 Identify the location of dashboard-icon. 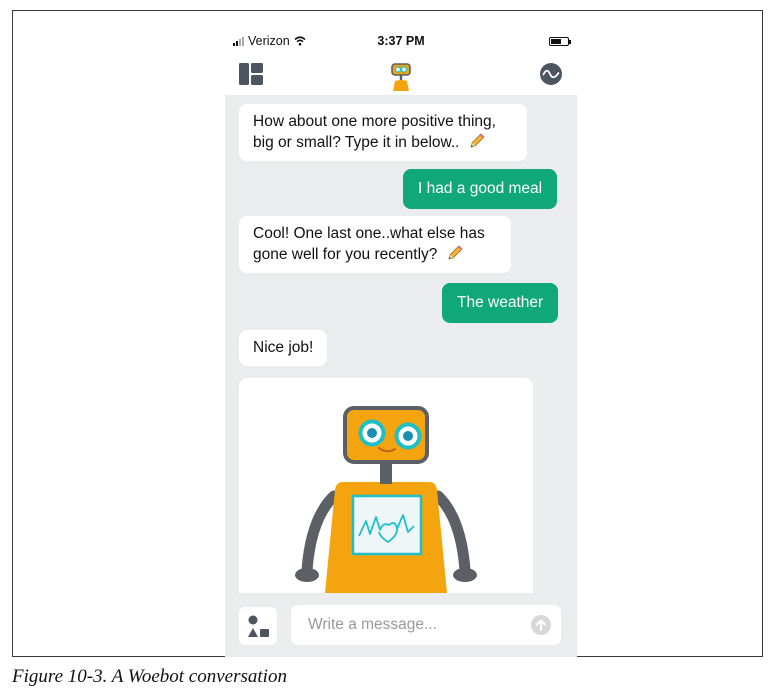
(251, 74).